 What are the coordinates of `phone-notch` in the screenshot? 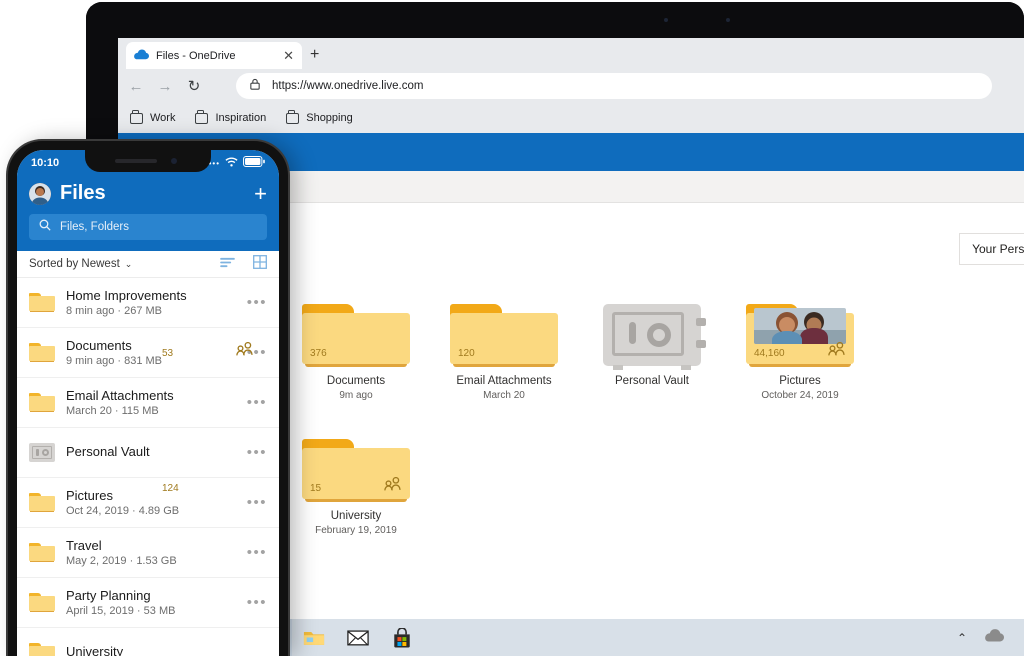 It's located at (148, 161).